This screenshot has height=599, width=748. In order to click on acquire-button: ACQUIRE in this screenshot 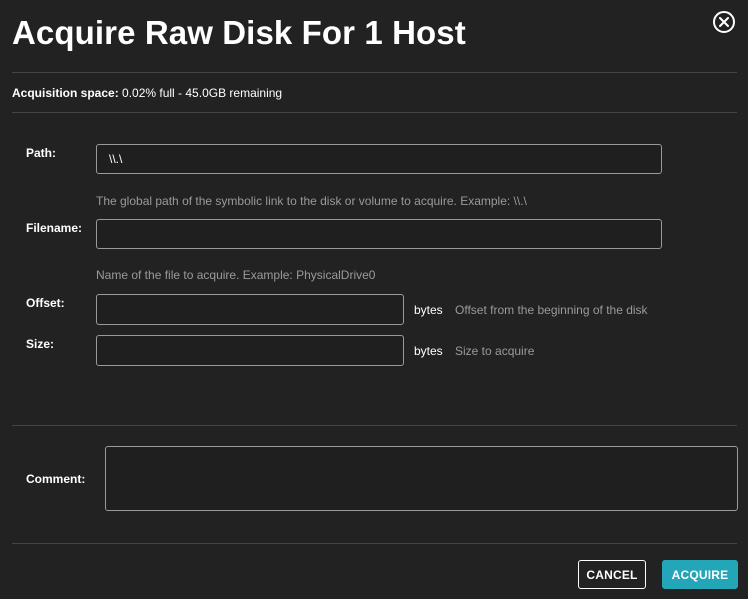, I will do `click(700, 574)`.